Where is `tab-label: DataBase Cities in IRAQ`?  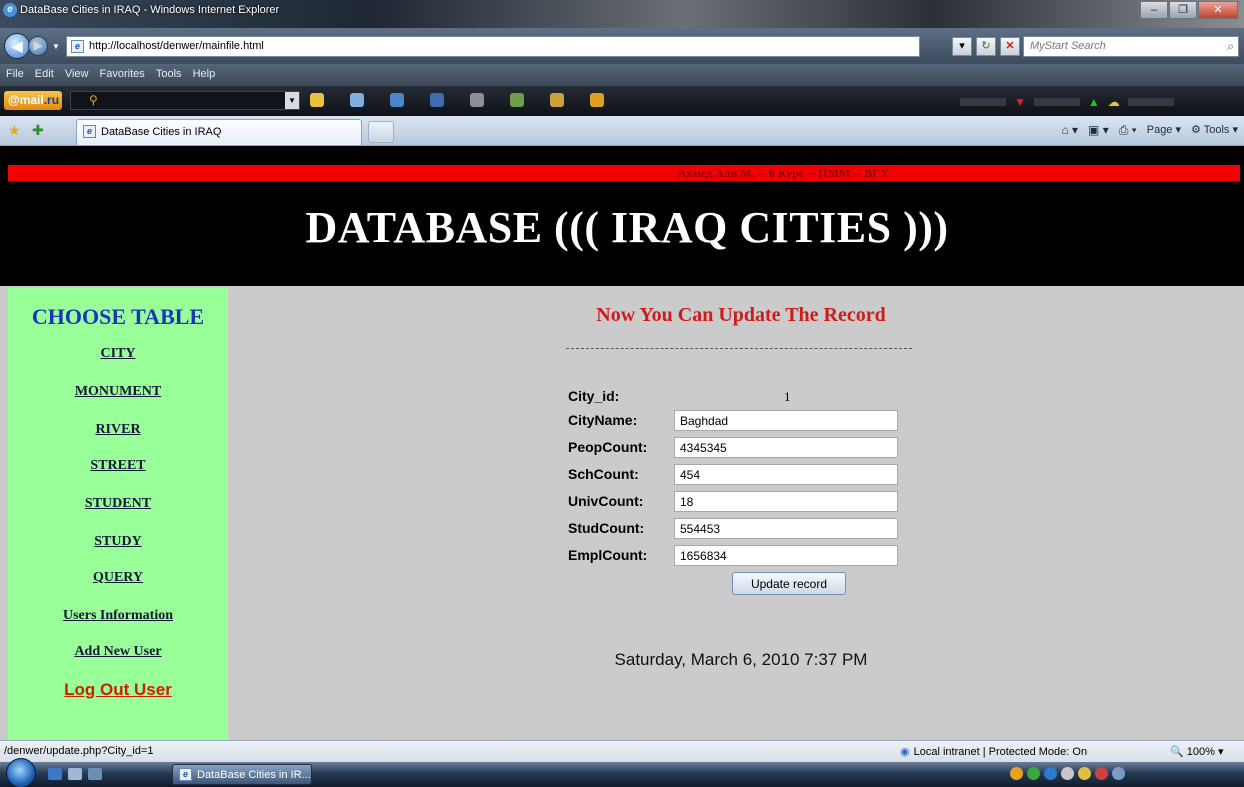
tab-label: DataBase Cities in IRAQ is located at coordinates (161, 132).